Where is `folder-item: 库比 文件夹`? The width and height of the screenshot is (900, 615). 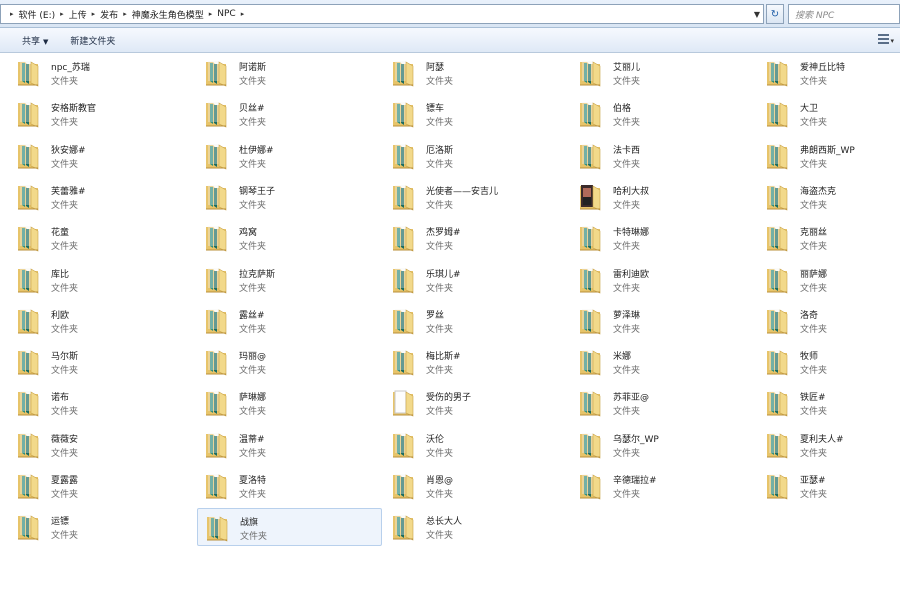
folder-item: 库比 文件夹 is located at coordinates (92, 280).